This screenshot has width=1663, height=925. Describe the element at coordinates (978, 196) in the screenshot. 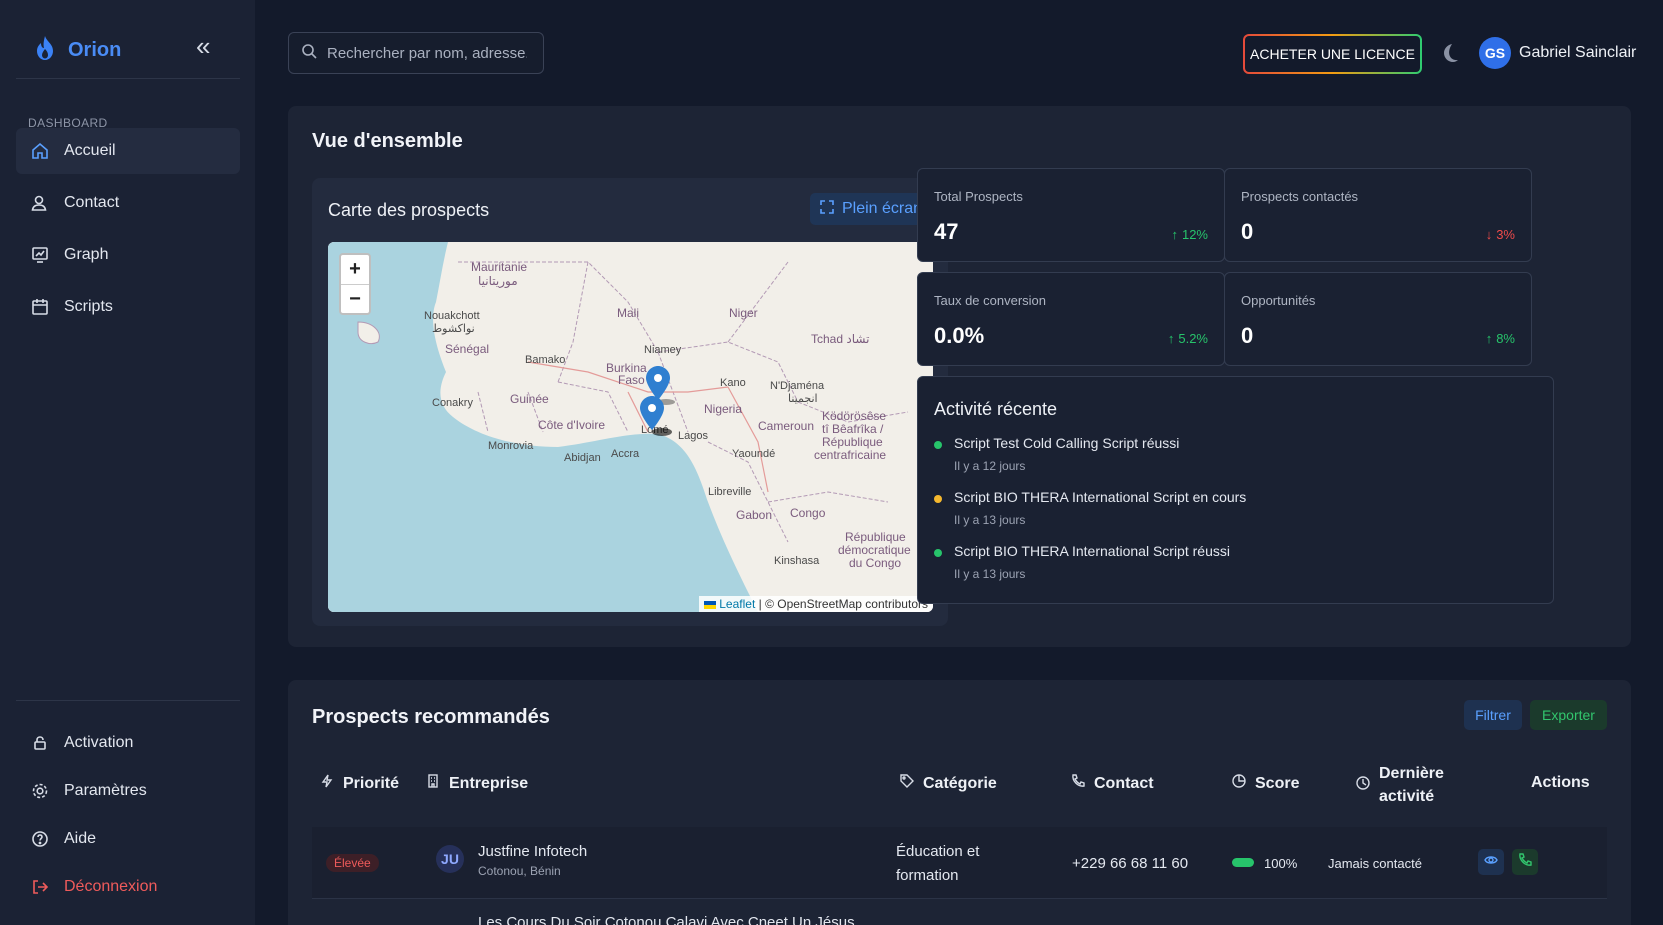

I see `stat-label: Total Prospects` at that location.